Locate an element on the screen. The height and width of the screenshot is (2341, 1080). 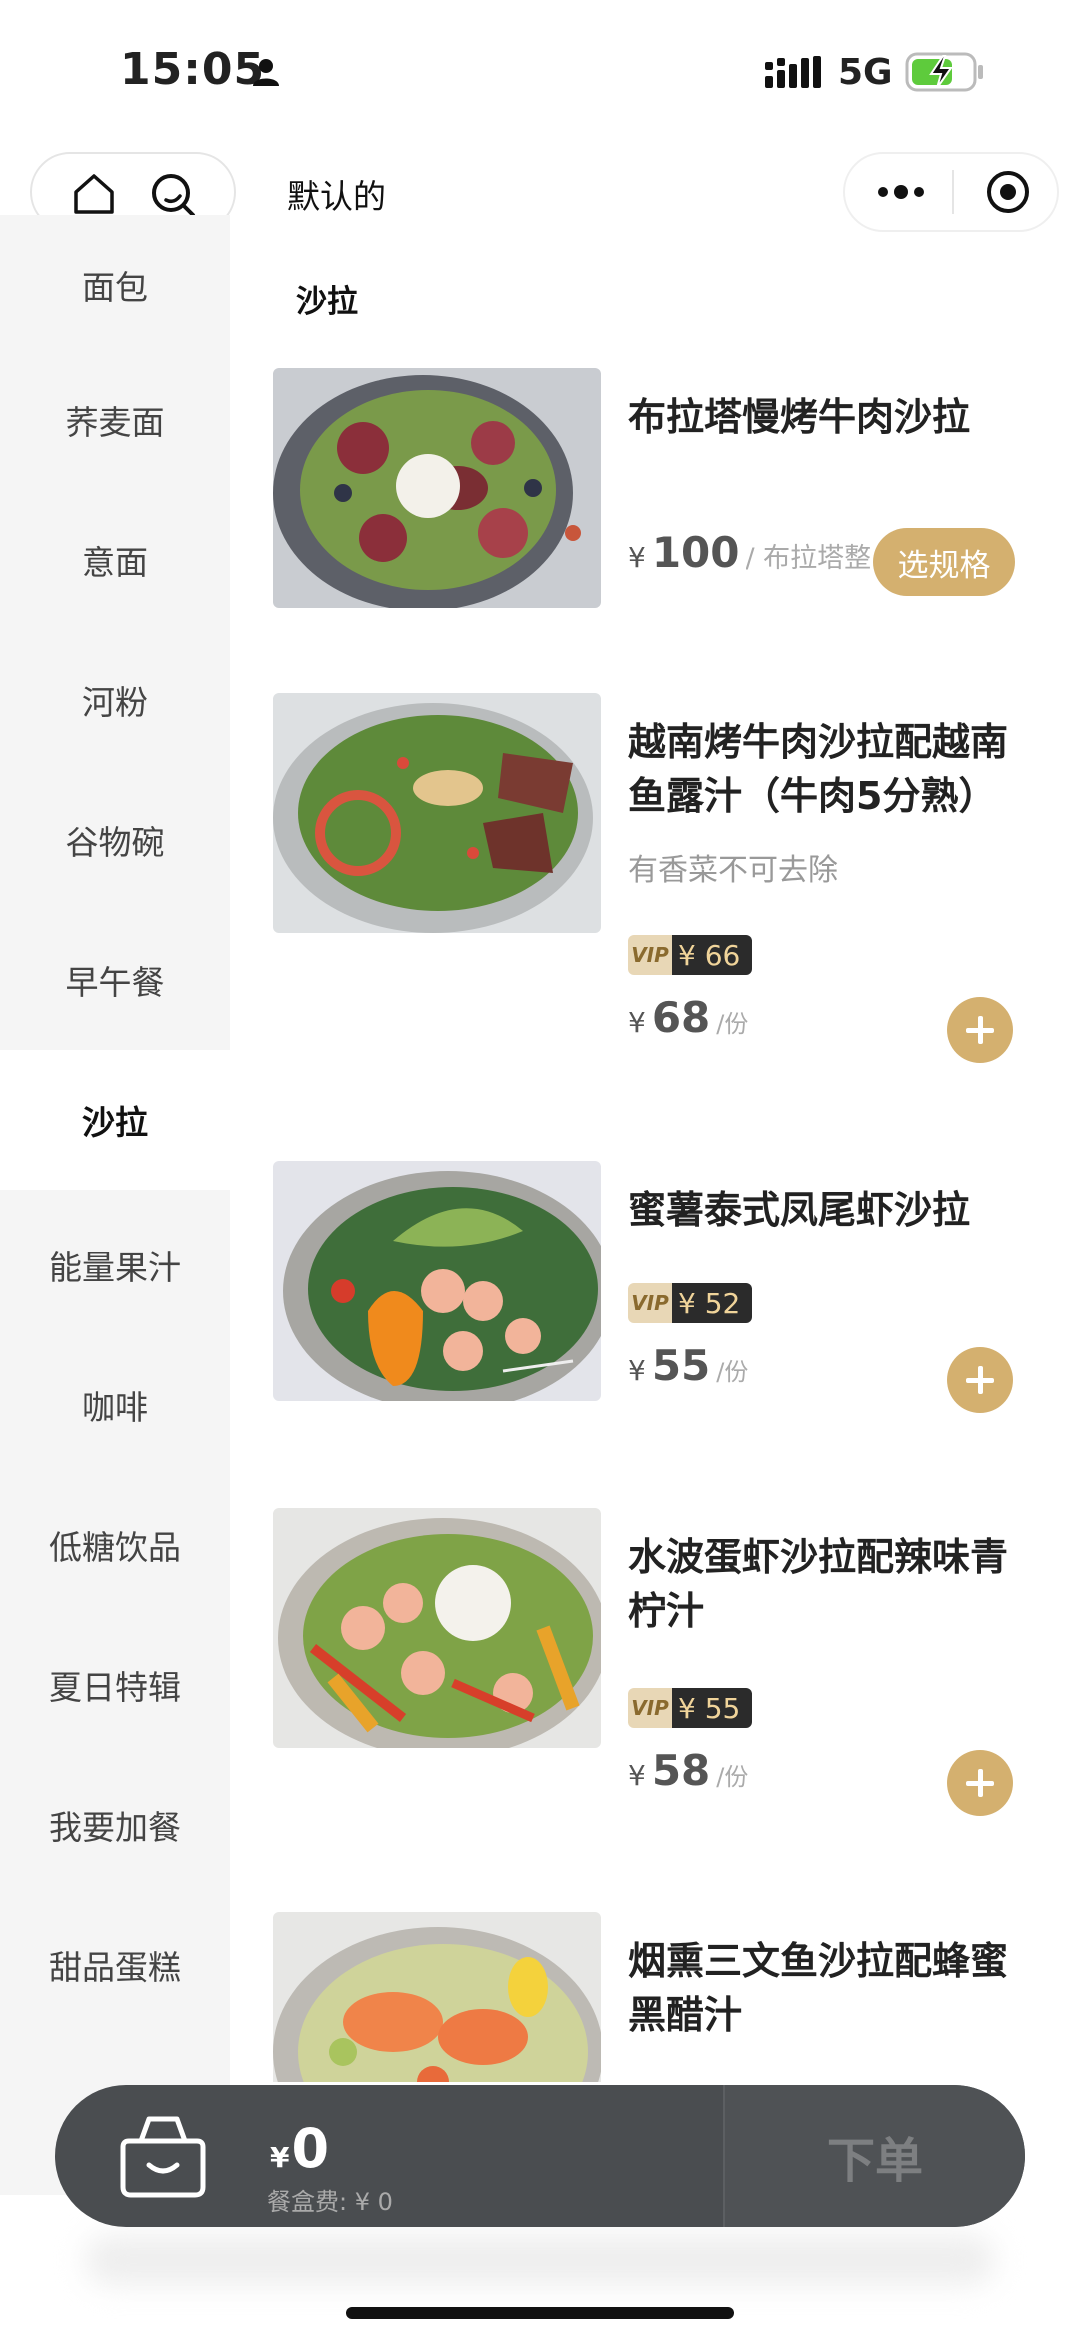
price-row: ¥ 100 / 布拉塔整 is located at coordinates (749, 552).